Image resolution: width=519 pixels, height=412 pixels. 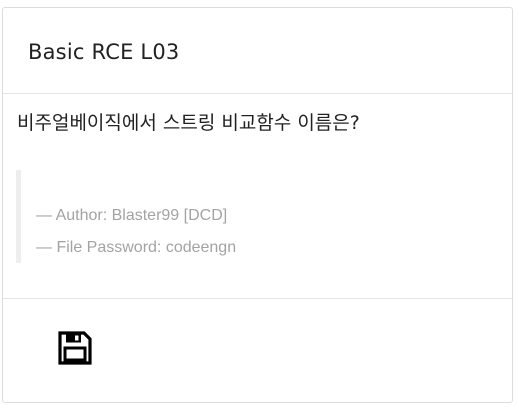 I want to click on question-text: 비주얼베이직에서 스트링 비교함수 이름은?, so click(x=188, y=123).